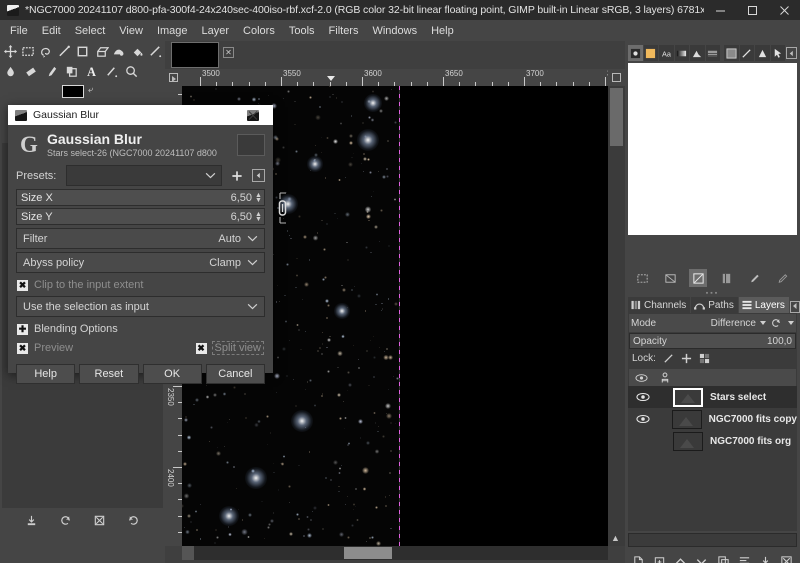  Describe the element at coordinates (195, 55) in the screenshot. I see `image-thumbnail-tab` at that location.